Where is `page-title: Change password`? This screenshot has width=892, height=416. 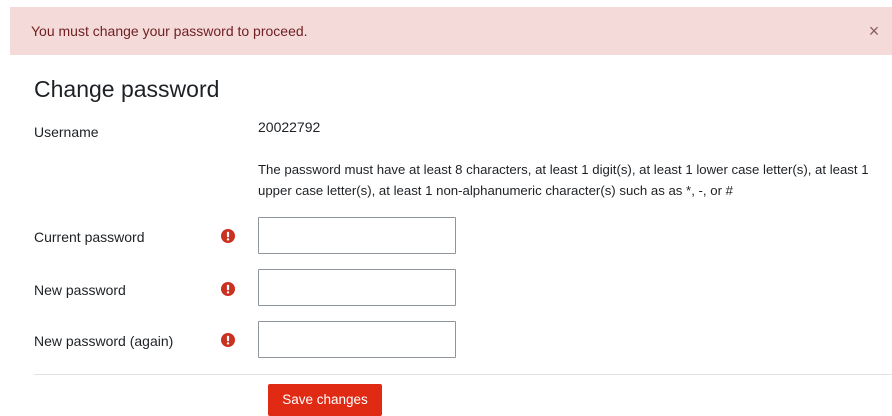
page-title: Change password is located at coordinates (127, 89).